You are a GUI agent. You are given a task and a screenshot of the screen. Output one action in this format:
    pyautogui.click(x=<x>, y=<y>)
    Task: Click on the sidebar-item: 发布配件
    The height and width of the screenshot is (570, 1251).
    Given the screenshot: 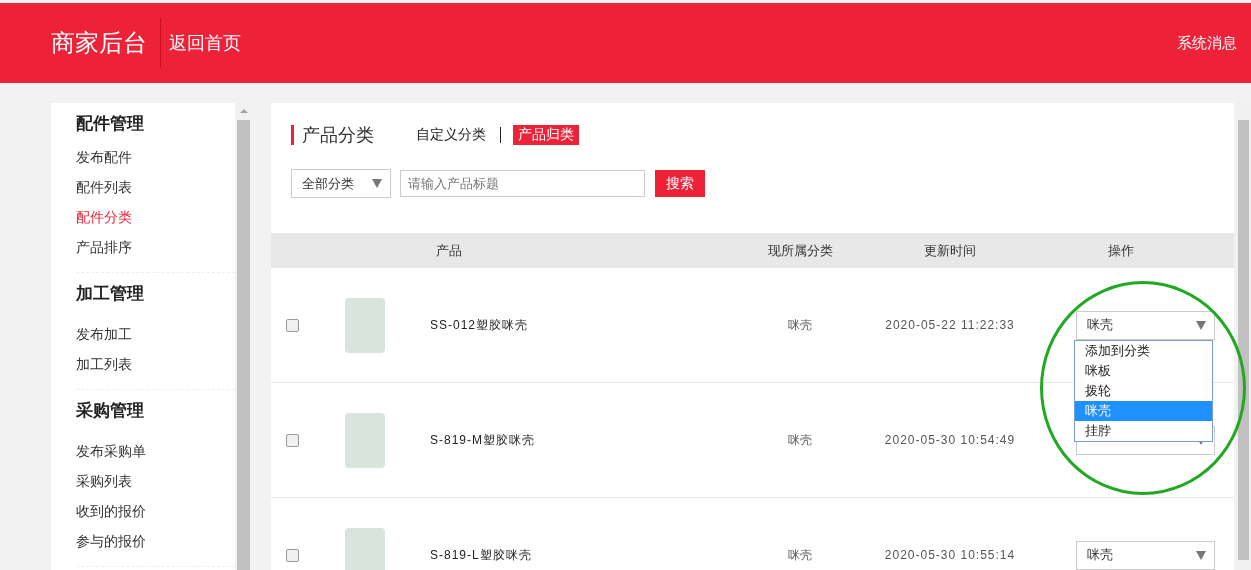 What is the action you would take?
    pyautogui.click(x=104, y=157)
    